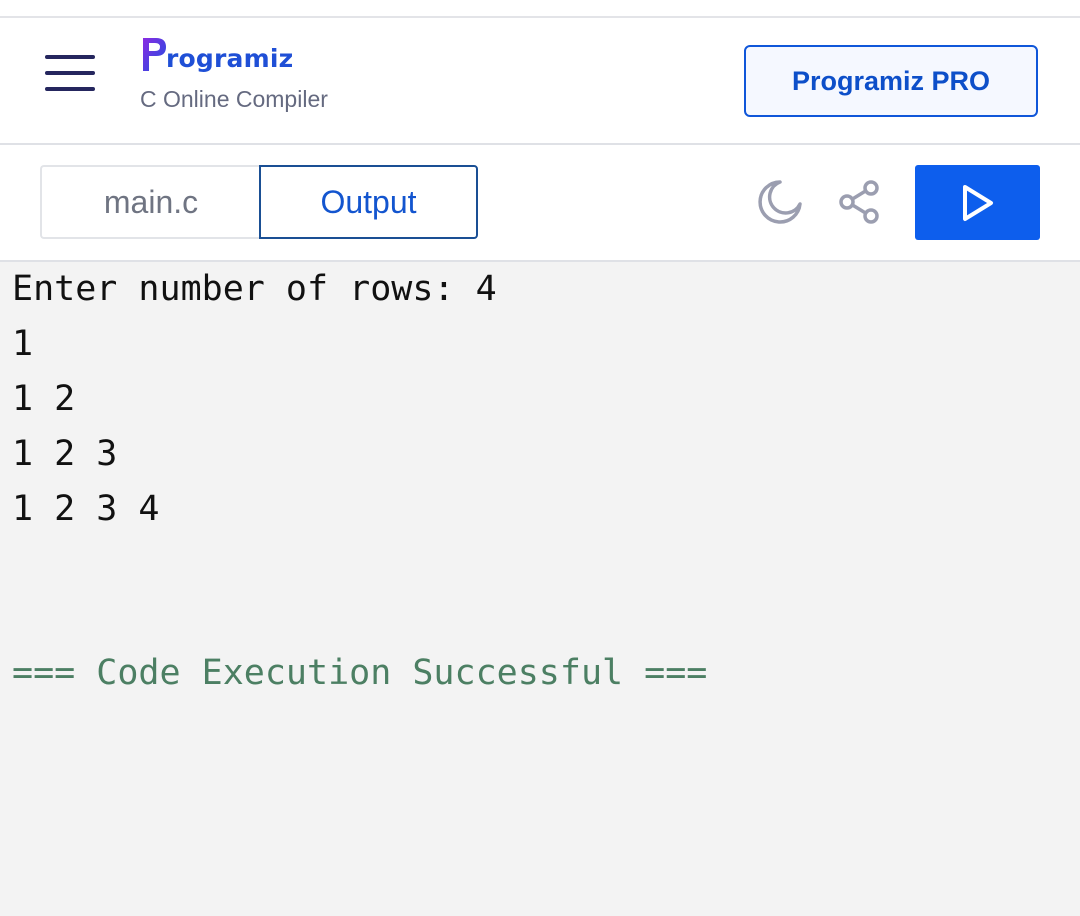  I want to click on app-header: rogramiz C Online Compiler Programiz PRO, so click(540, 81).